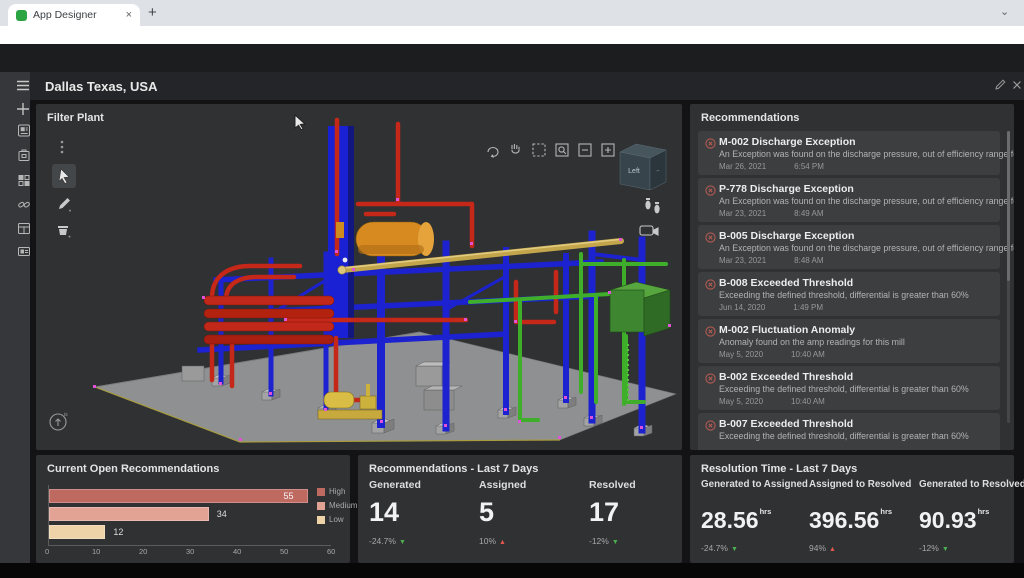  Describe the element at coordinates (954, 520) in the screenshot. I see `kpi-value: 90.93hrs` at that location.